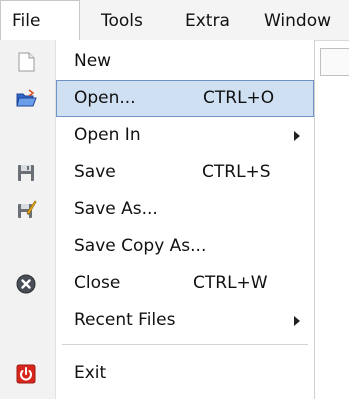  I want to click on floppy-disk-icon, so click(26, 173).